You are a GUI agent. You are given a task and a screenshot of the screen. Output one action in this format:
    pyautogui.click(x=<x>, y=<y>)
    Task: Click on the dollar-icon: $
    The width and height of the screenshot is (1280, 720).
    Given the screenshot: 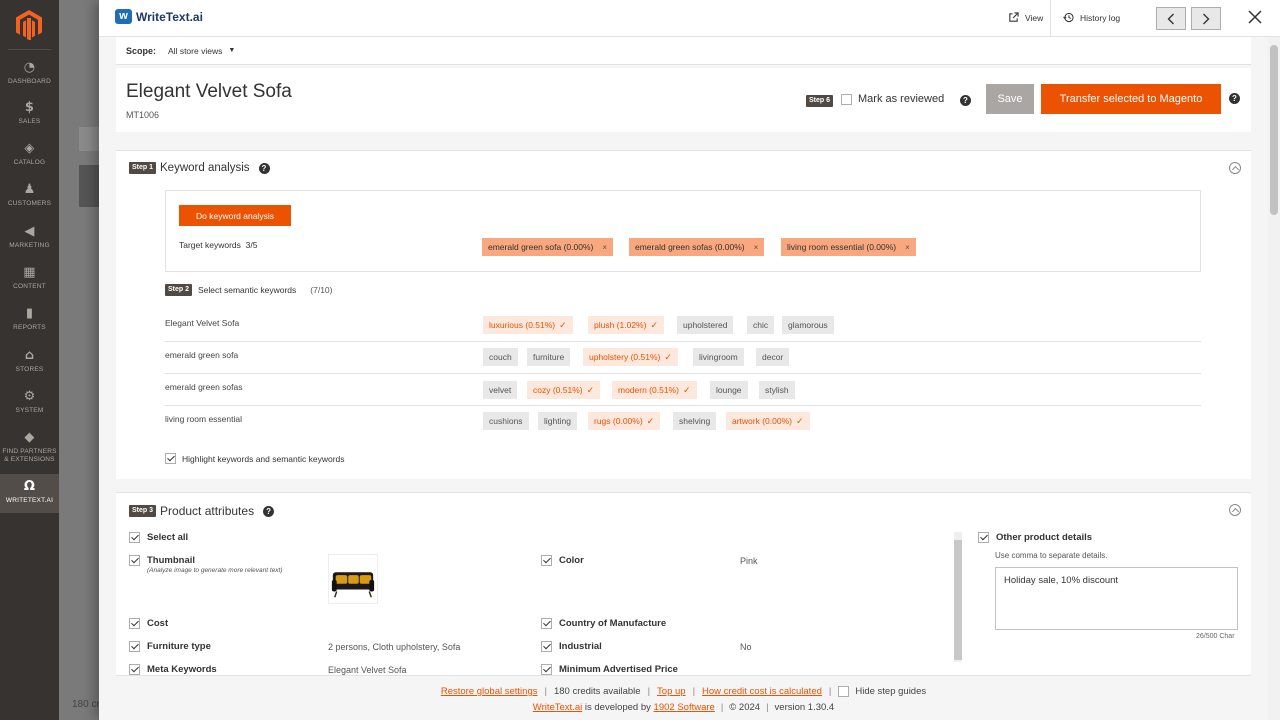 What is the action you would take?
    pyautogui.click(x=29, y=107)
    